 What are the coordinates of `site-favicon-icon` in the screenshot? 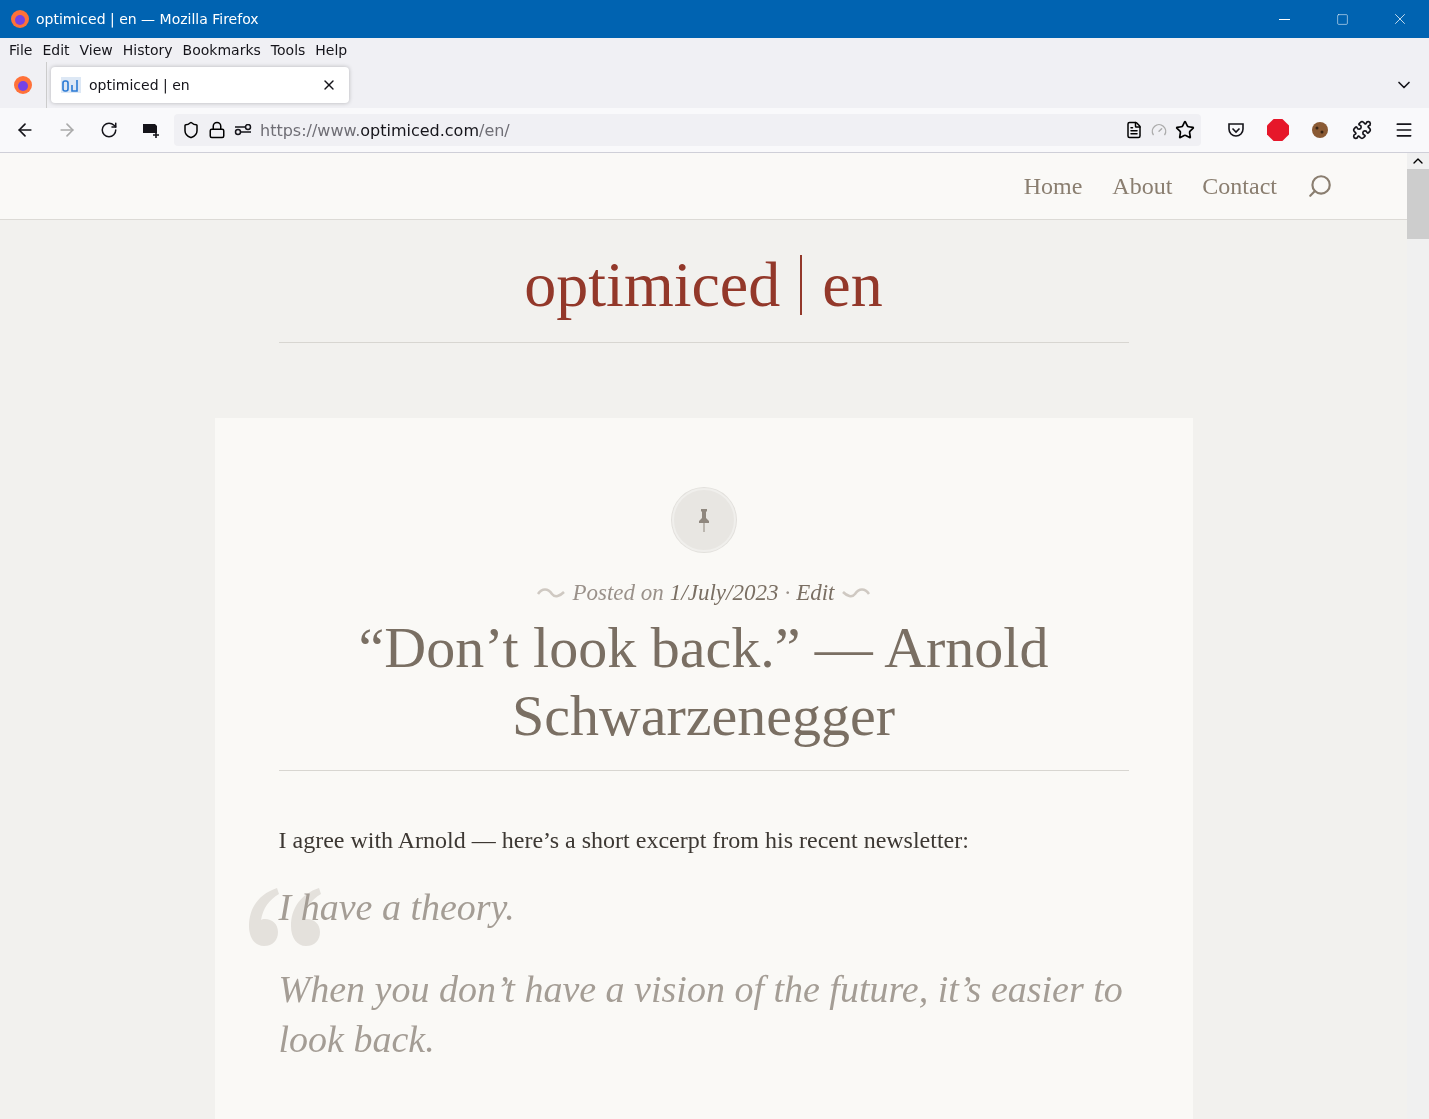 It's located at (71, 85).